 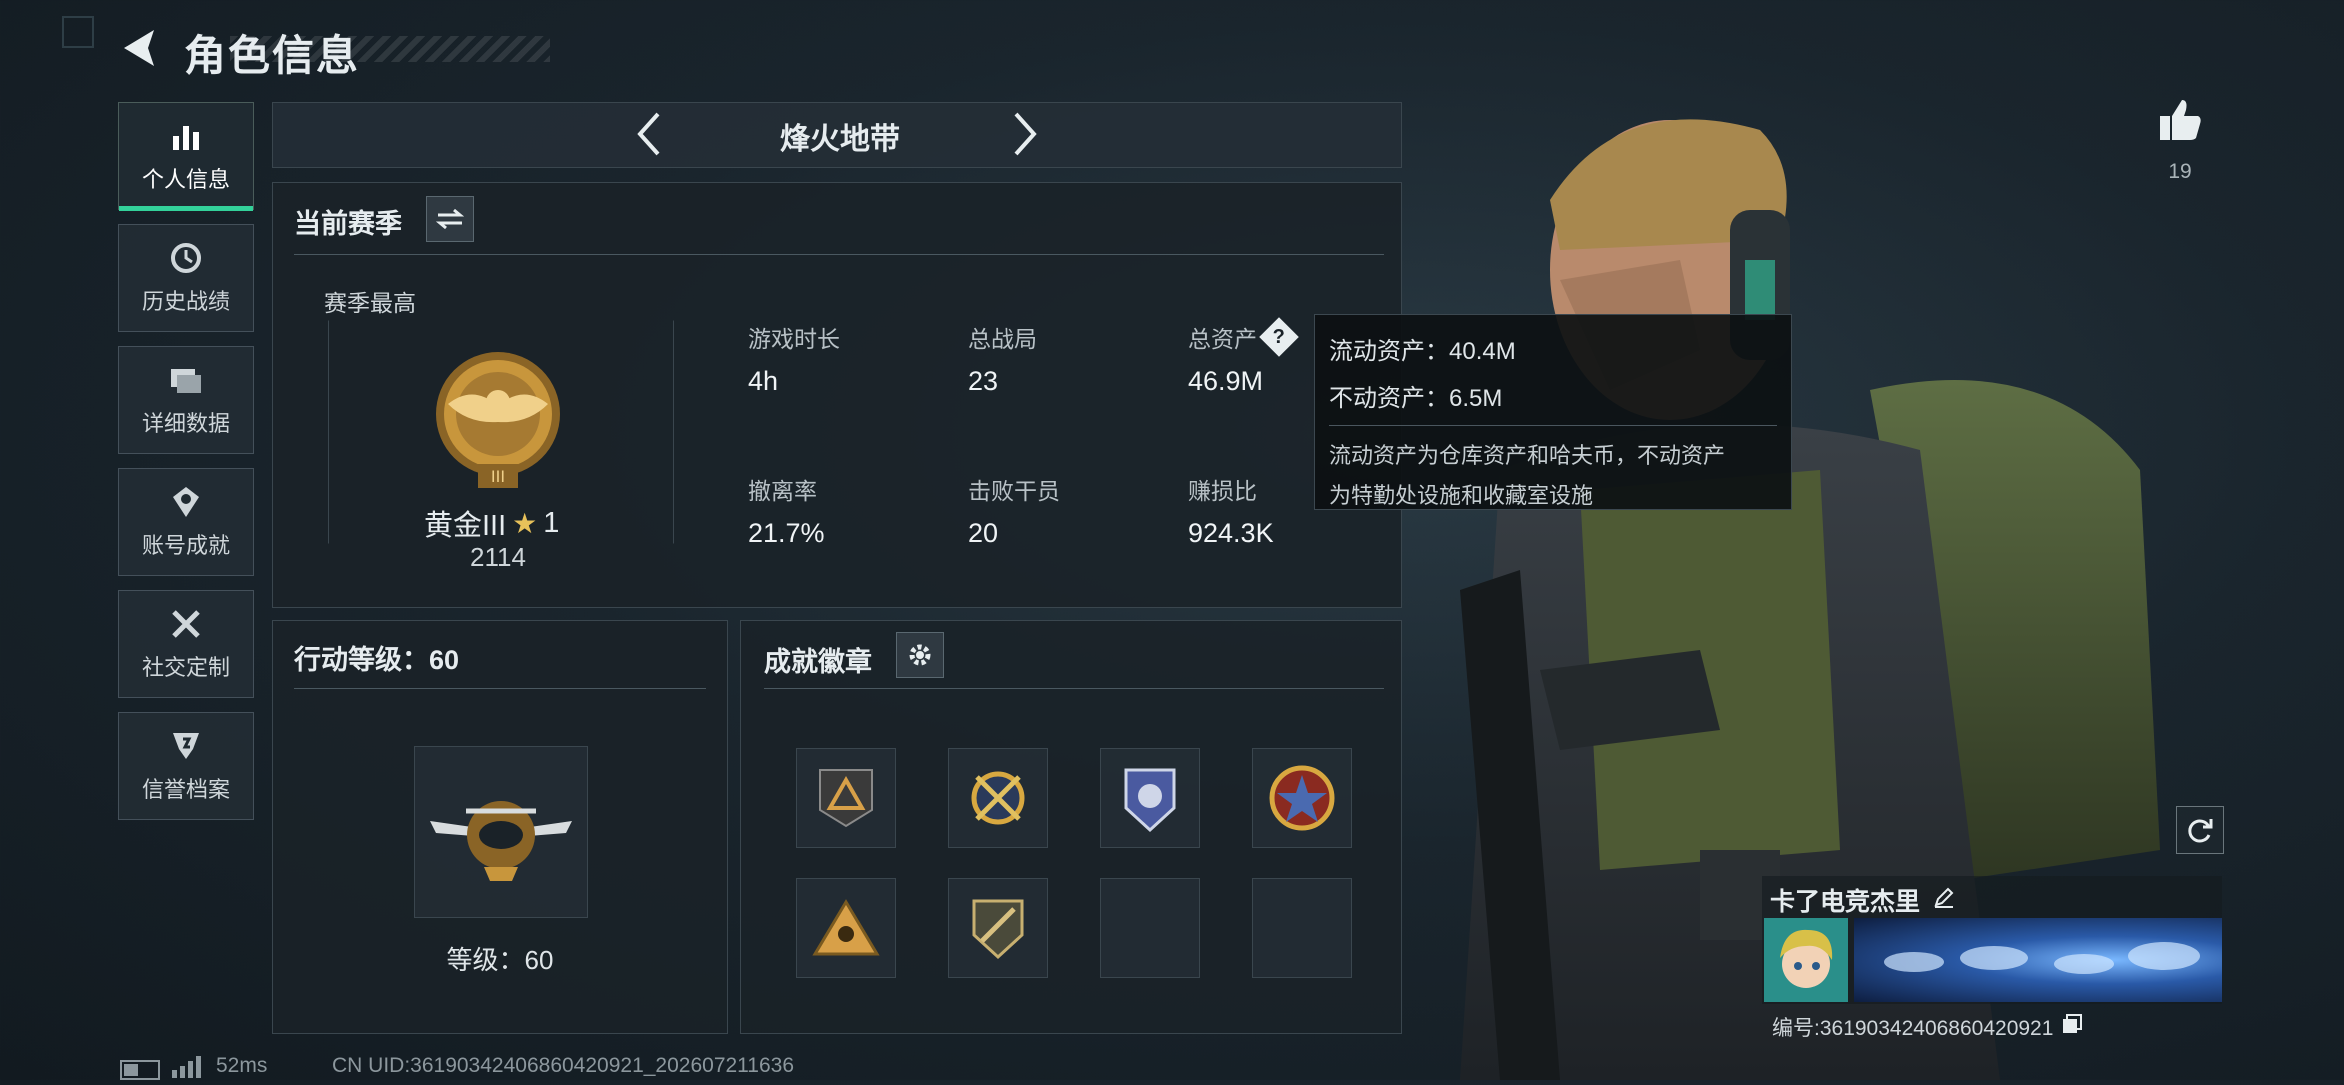 What do you see at coordinates (794, 339) in the screenshot?
I see `stat-label: 游戏时长` at bounding box center [794, 339].